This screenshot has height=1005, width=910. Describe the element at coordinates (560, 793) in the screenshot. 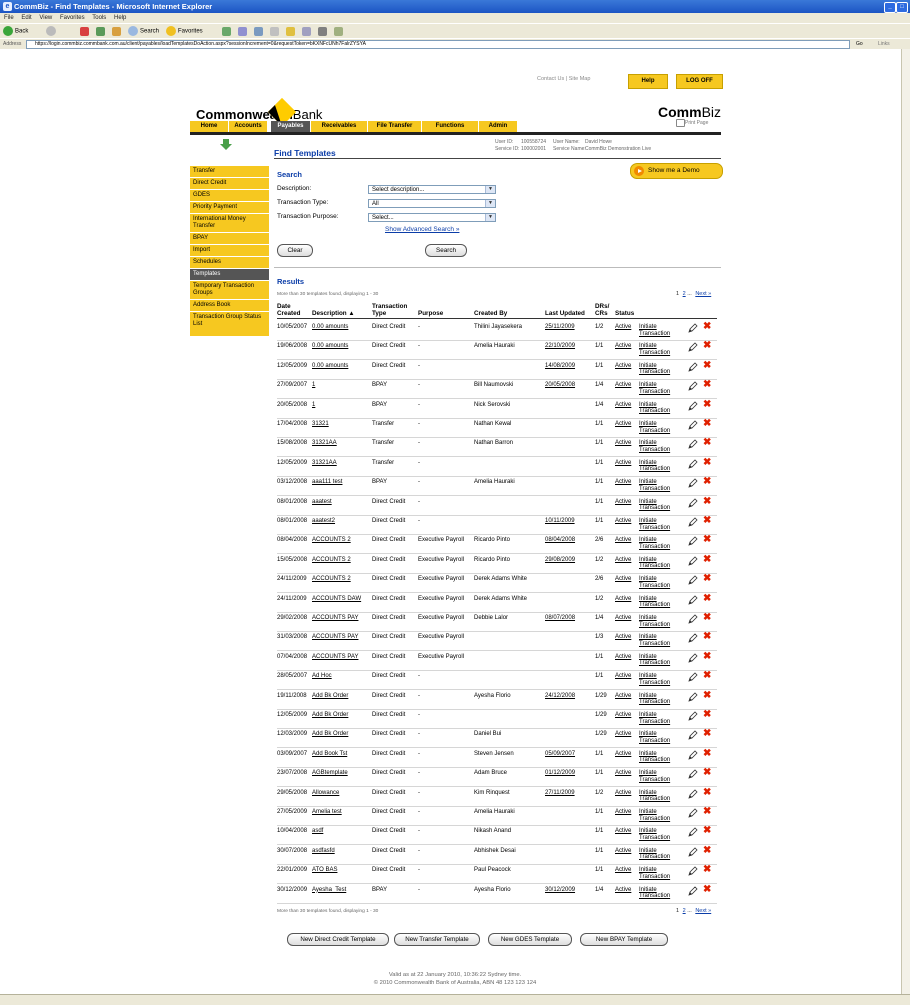

I see `cell-last-updated-link: 27/11/2009` at that location.